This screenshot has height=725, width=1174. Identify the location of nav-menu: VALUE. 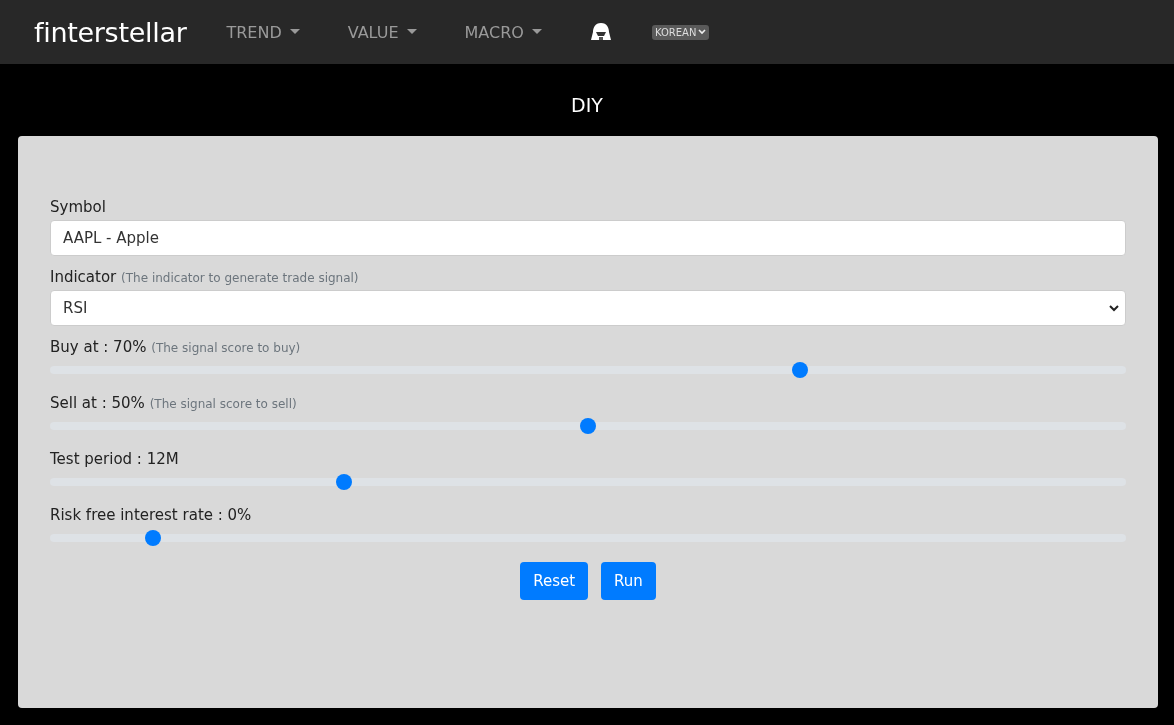
(382, 32).